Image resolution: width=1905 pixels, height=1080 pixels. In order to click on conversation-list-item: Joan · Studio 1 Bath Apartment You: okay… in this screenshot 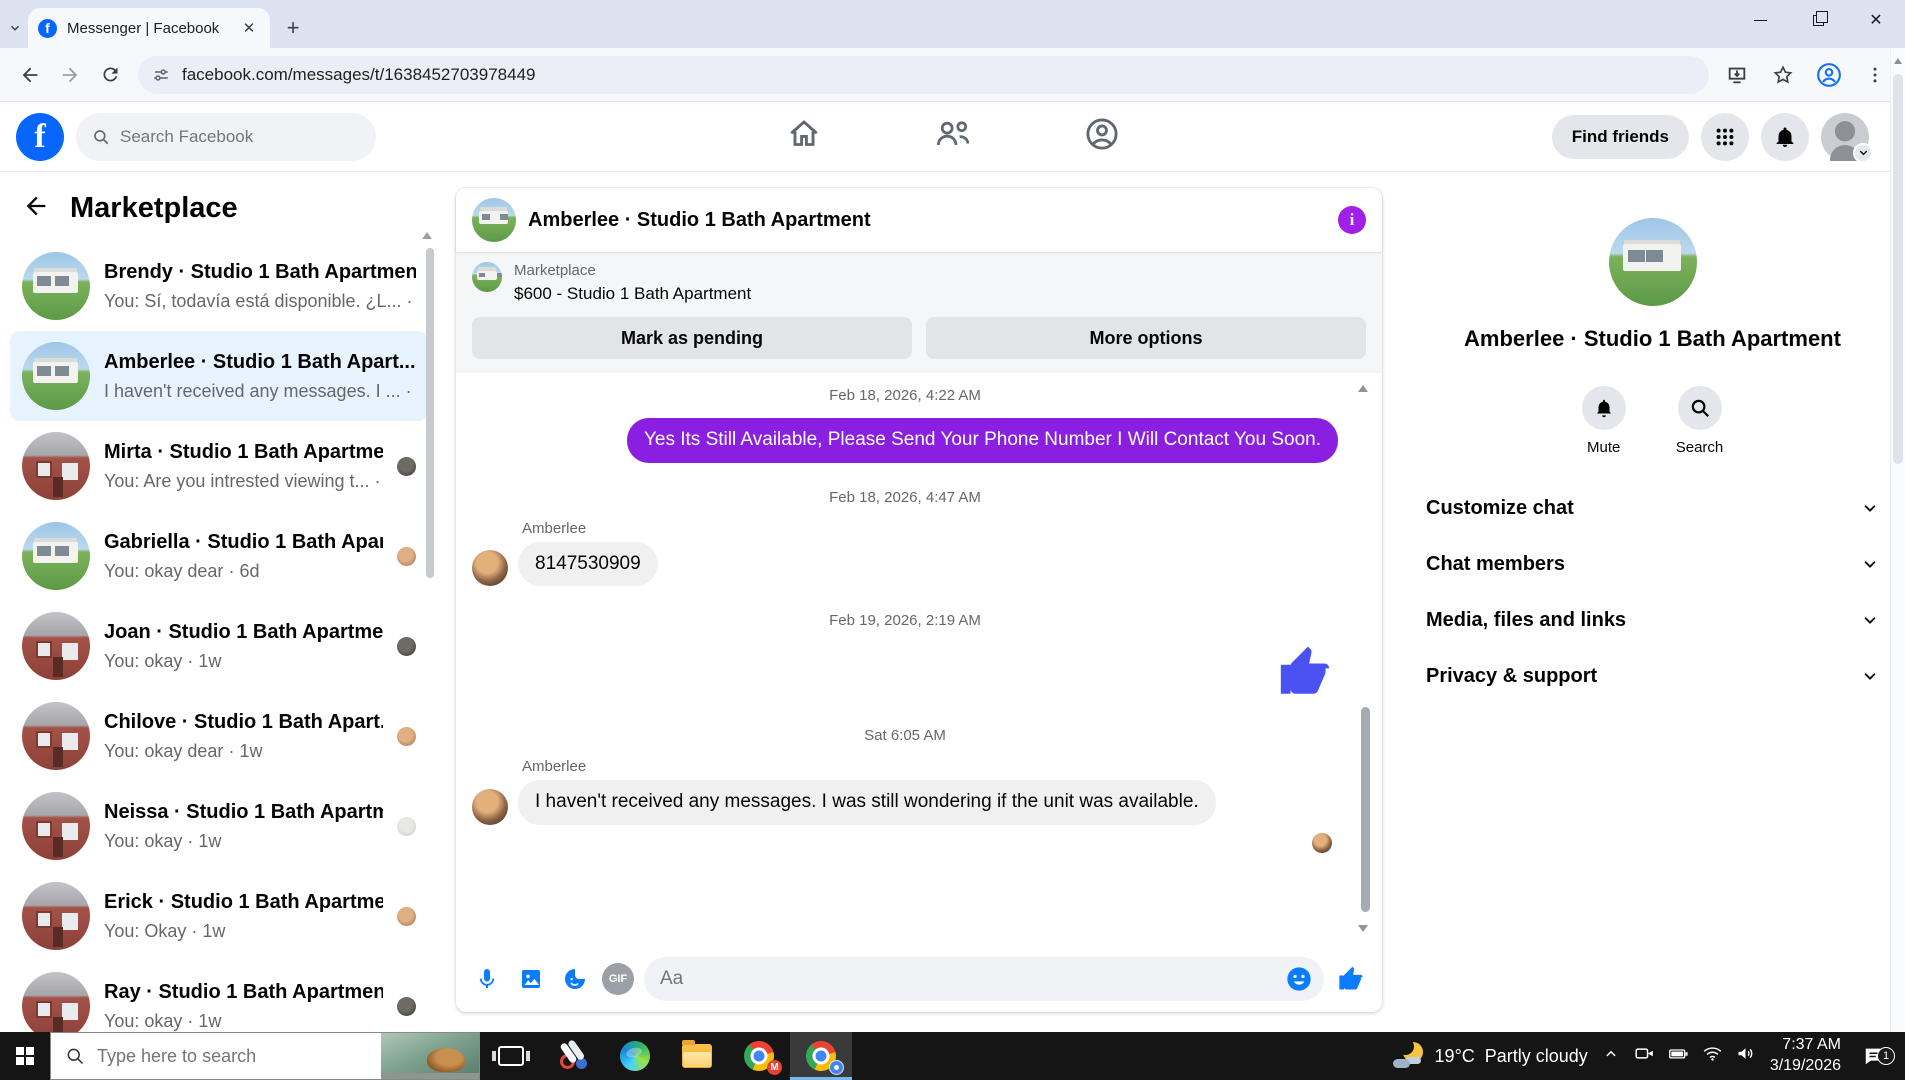, I will do `click(219, 646)`.